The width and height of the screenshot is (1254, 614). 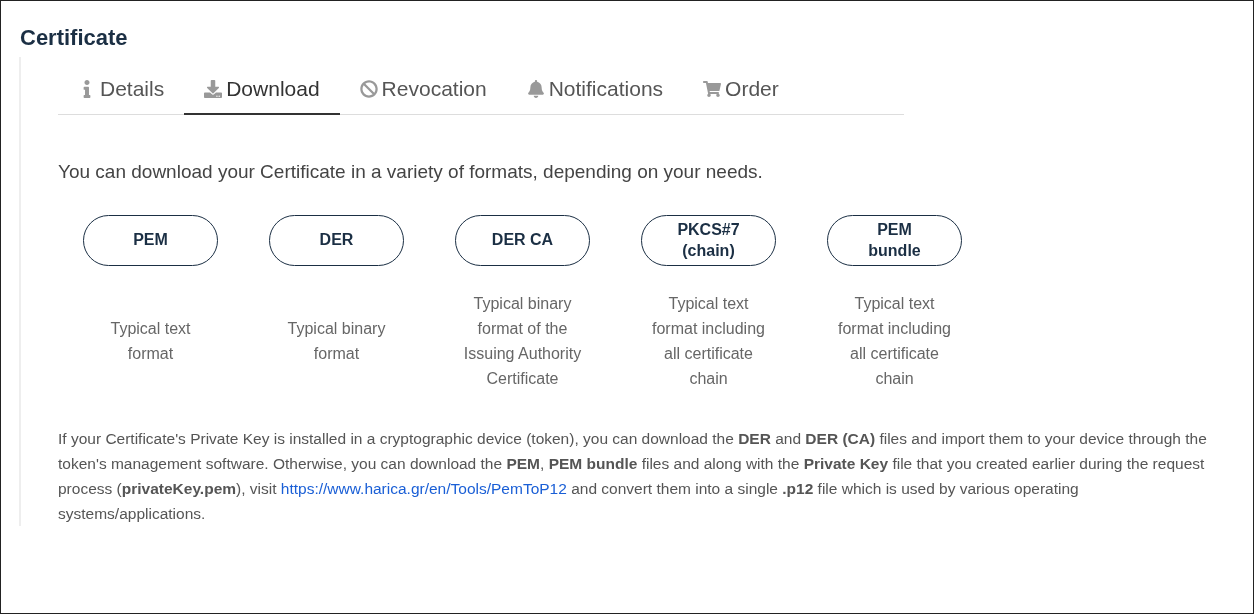 I want to click on format-button: PKCS#7 (chain), so click(x=708, y=240).